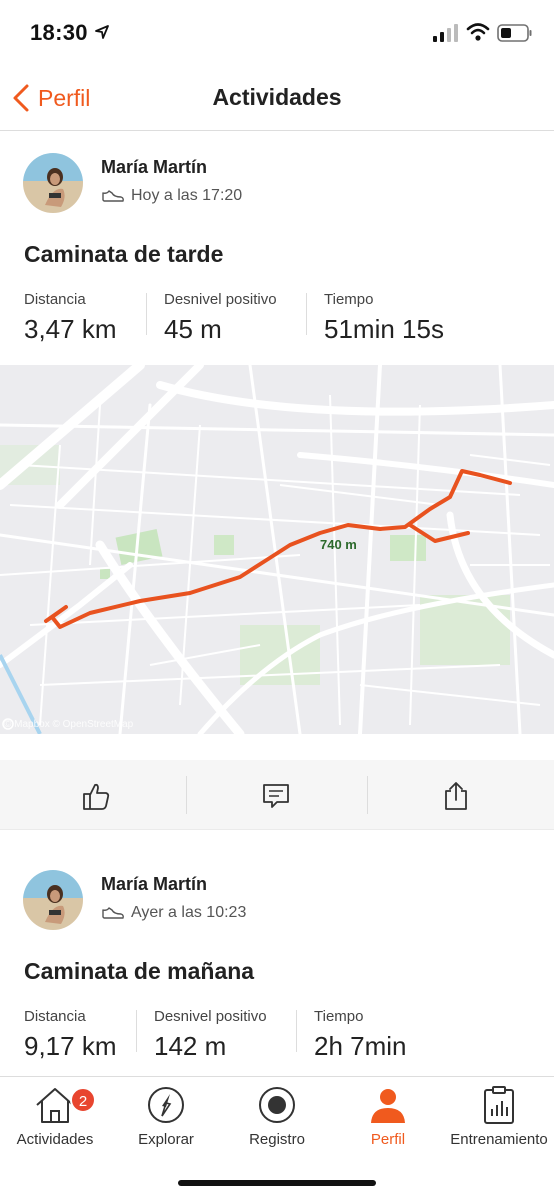  I want to click on stat-elevation: Desnivel positivo 45 m, so click(220, 318).